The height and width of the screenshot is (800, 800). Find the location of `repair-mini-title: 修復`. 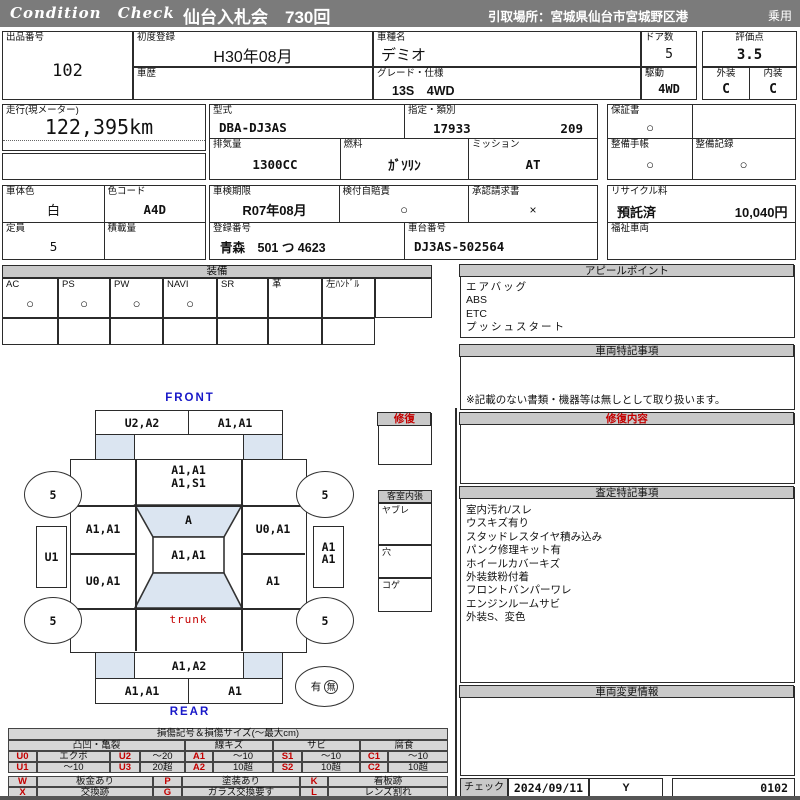

repair-mini-title: 修復 is located at coordinates (404, 419).